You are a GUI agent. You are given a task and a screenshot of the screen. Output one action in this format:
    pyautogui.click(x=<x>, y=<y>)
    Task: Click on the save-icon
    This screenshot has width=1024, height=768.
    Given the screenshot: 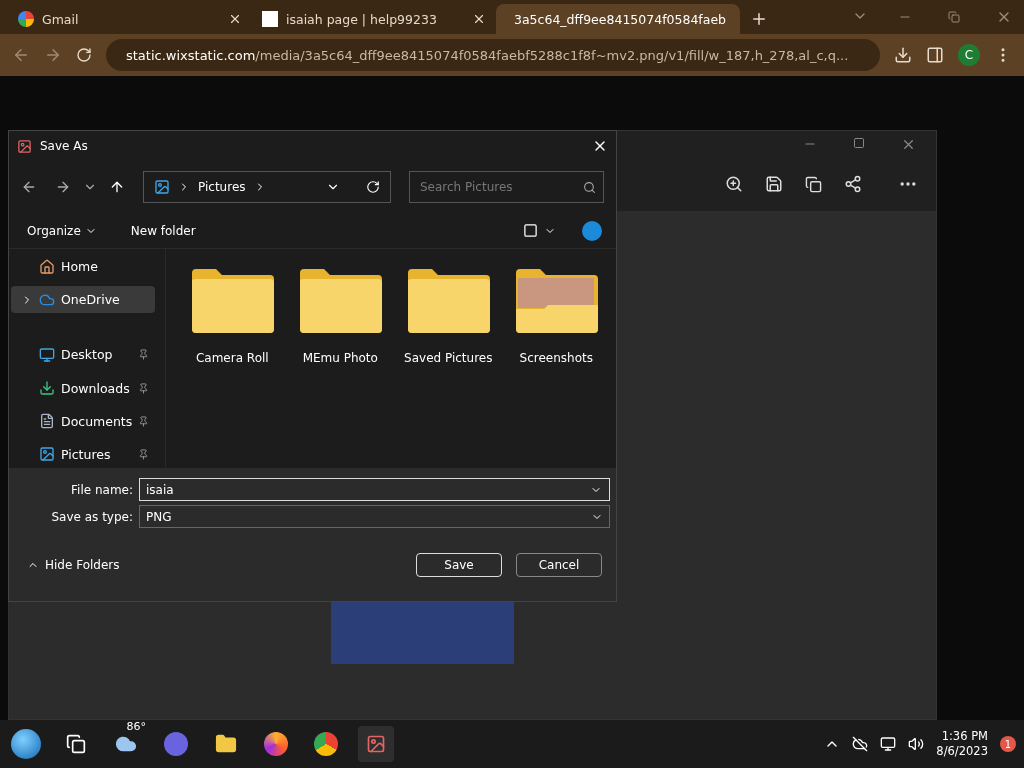 What is the action you would take?
    pyautogui.click(x=774, y=184)
    